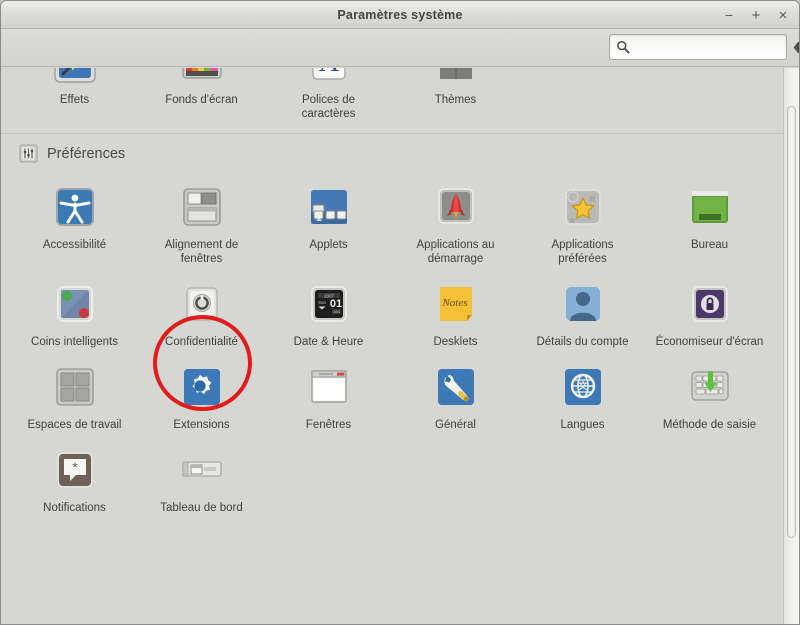 The image size is (800, 625). What do you see at coordinates (328, 342) in the screenshot?
I see `tile-label: Date & Heure` at bounding box center [328, 342].